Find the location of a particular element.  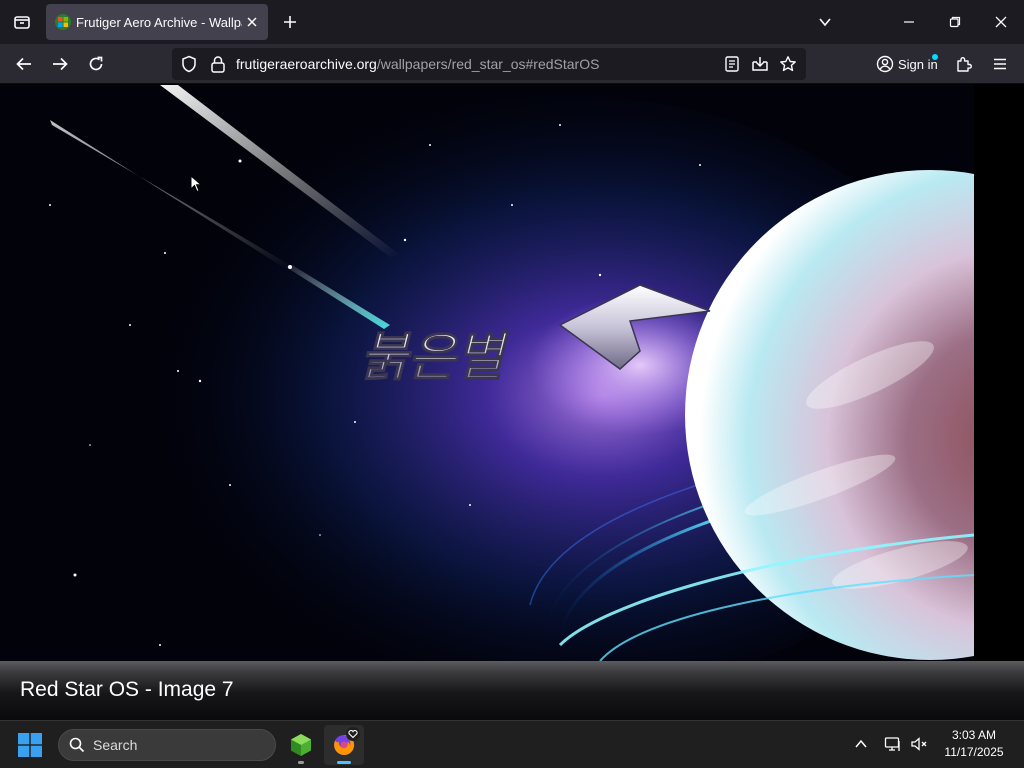

close-window-icon is located at coordinates (1001, 22).